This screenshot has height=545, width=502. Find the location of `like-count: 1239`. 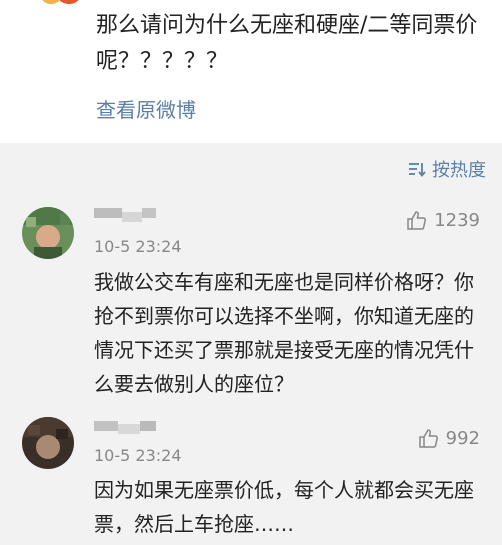

like-count: 1239 is located at coordinates (457, 220).